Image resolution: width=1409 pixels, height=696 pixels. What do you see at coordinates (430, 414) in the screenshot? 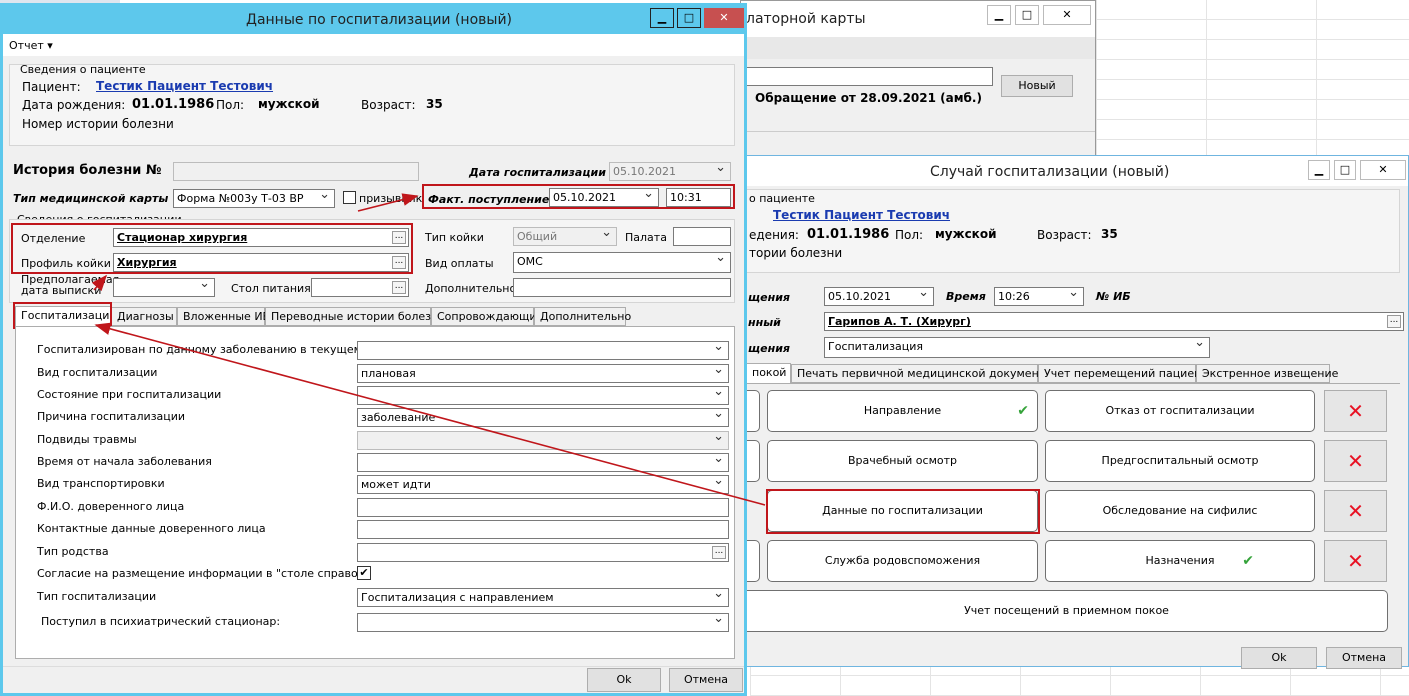
I see `arrow-to-tab` at bounding box center [430, 414].